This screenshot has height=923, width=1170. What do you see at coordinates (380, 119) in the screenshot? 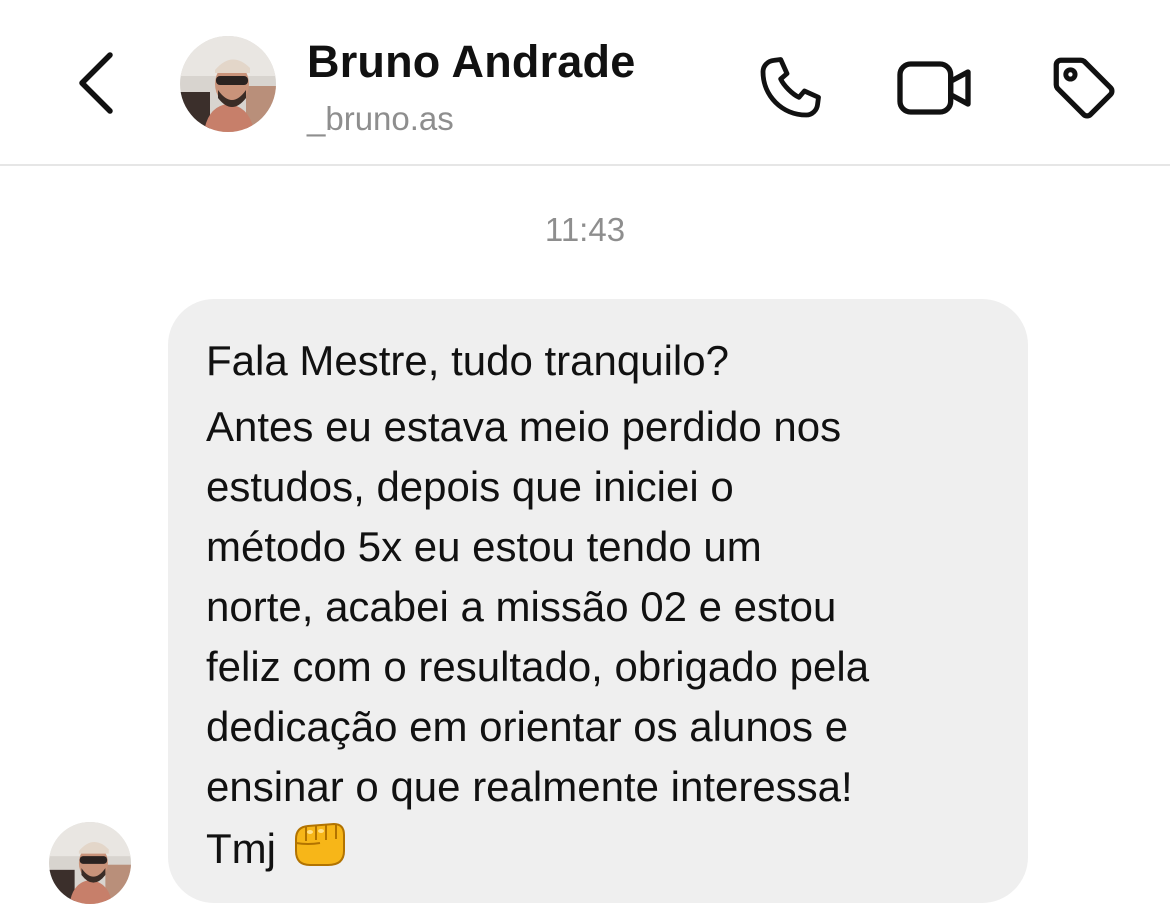
I see `contact-username: _bruno.as` at bounding box center [380, 119].